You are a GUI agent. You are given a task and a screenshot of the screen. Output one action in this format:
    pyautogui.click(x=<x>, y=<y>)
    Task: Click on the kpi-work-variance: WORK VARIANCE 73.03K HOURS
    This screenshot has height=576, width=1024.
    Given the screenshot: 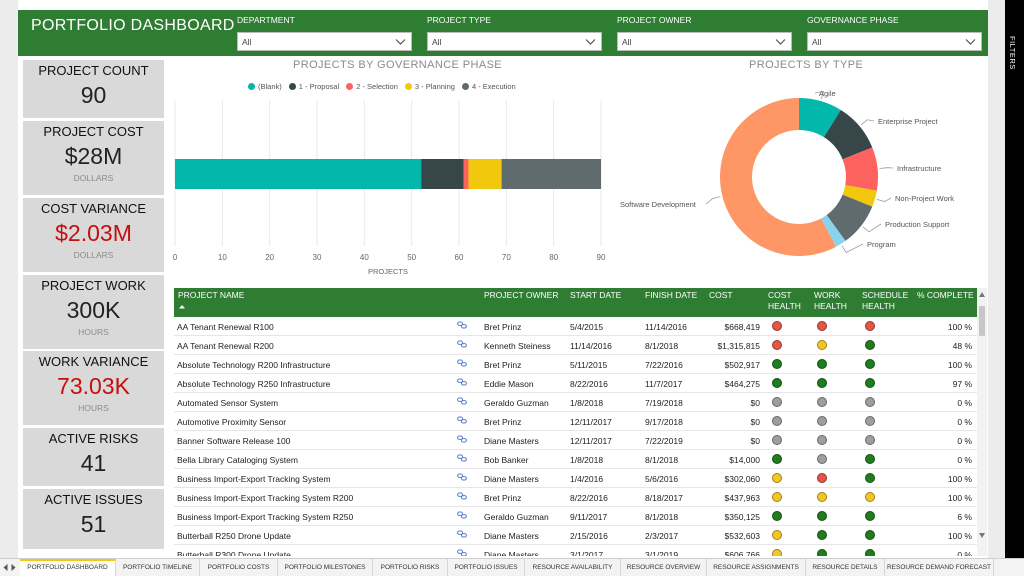 What is the action you would take?
    pyautogui.click(x=93, y=388)
    